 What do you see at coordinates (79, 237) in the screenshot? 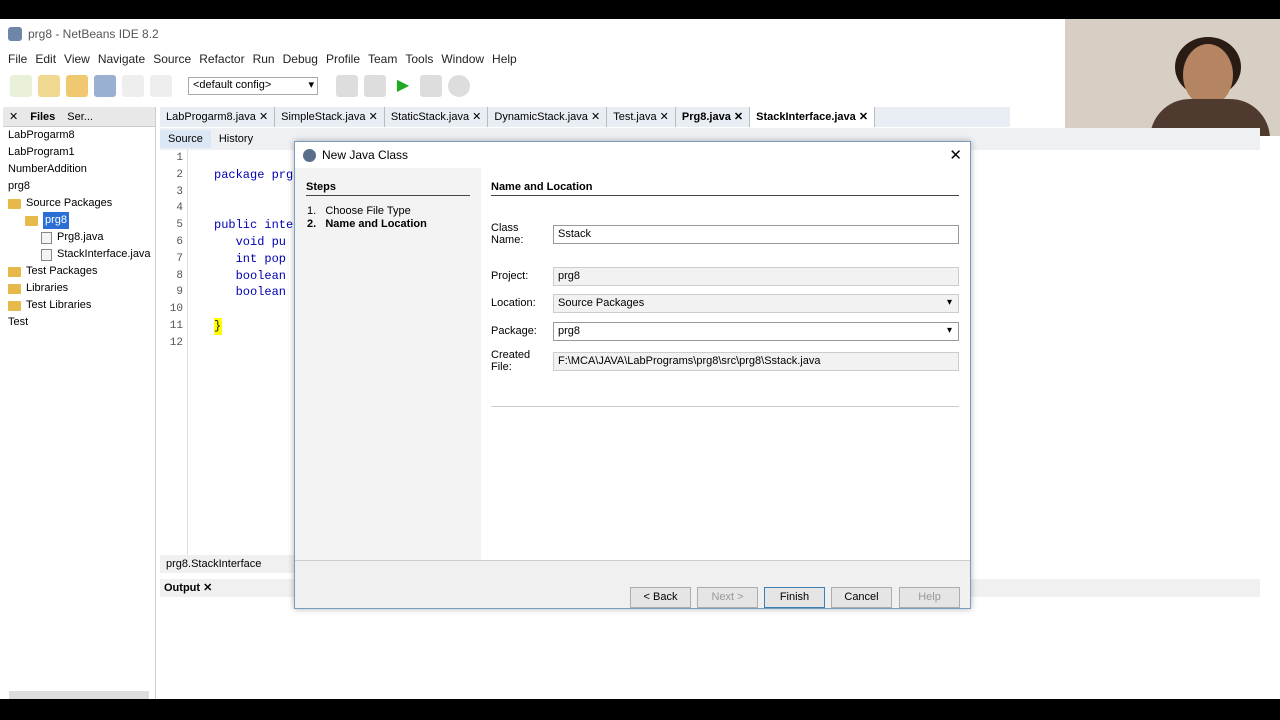
I see `tree-item: Prg8.java` at bounding box center [79, 237].